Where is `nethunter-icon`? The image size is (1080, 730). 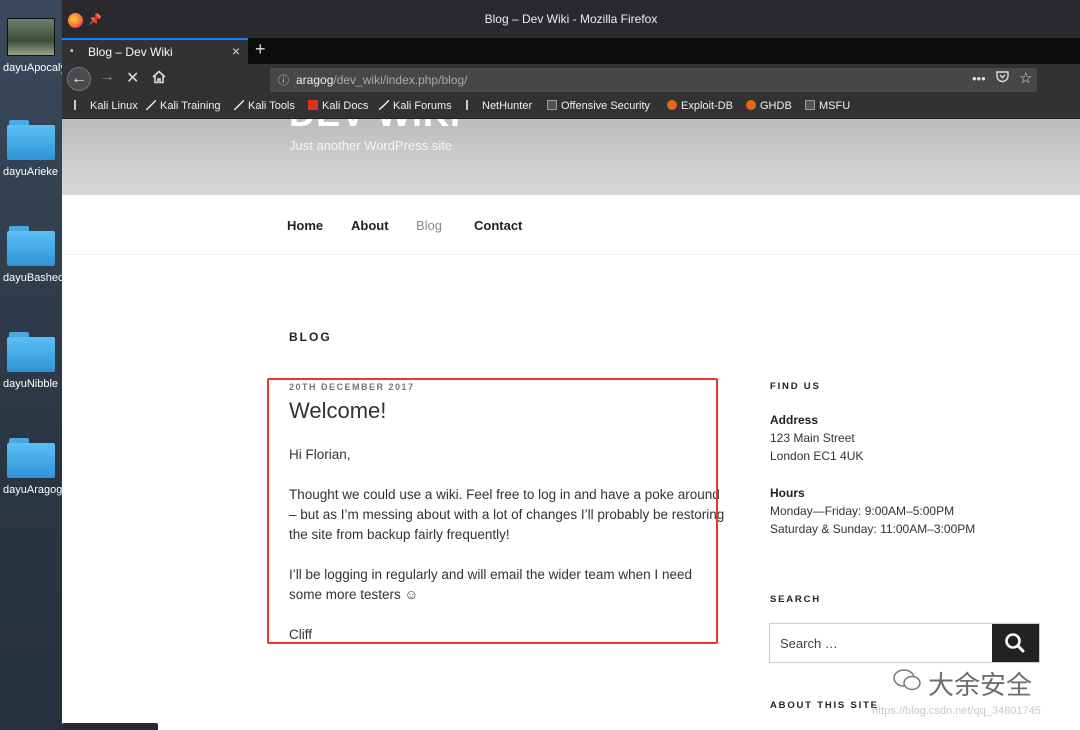
nethunter-icon is located at coordinates (472, 105).